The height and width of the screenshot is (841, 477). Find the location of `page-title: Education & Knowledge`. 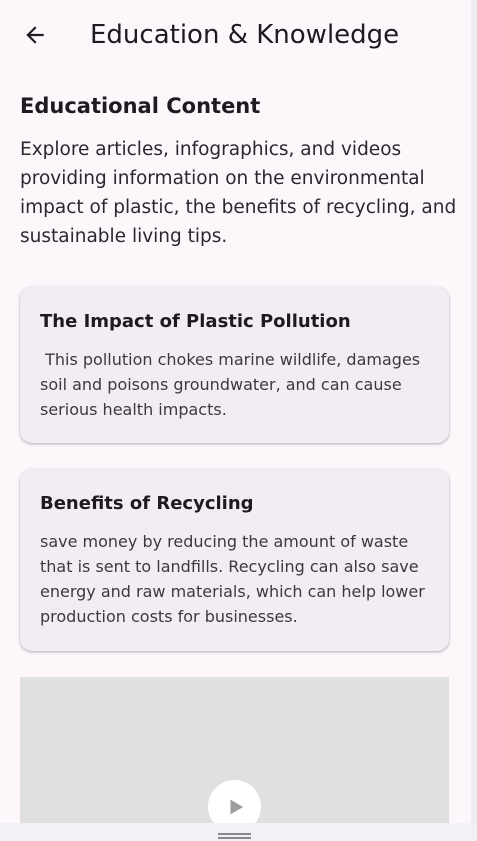

page-title: Education & Knowledge is located at coordinates (245, 35).